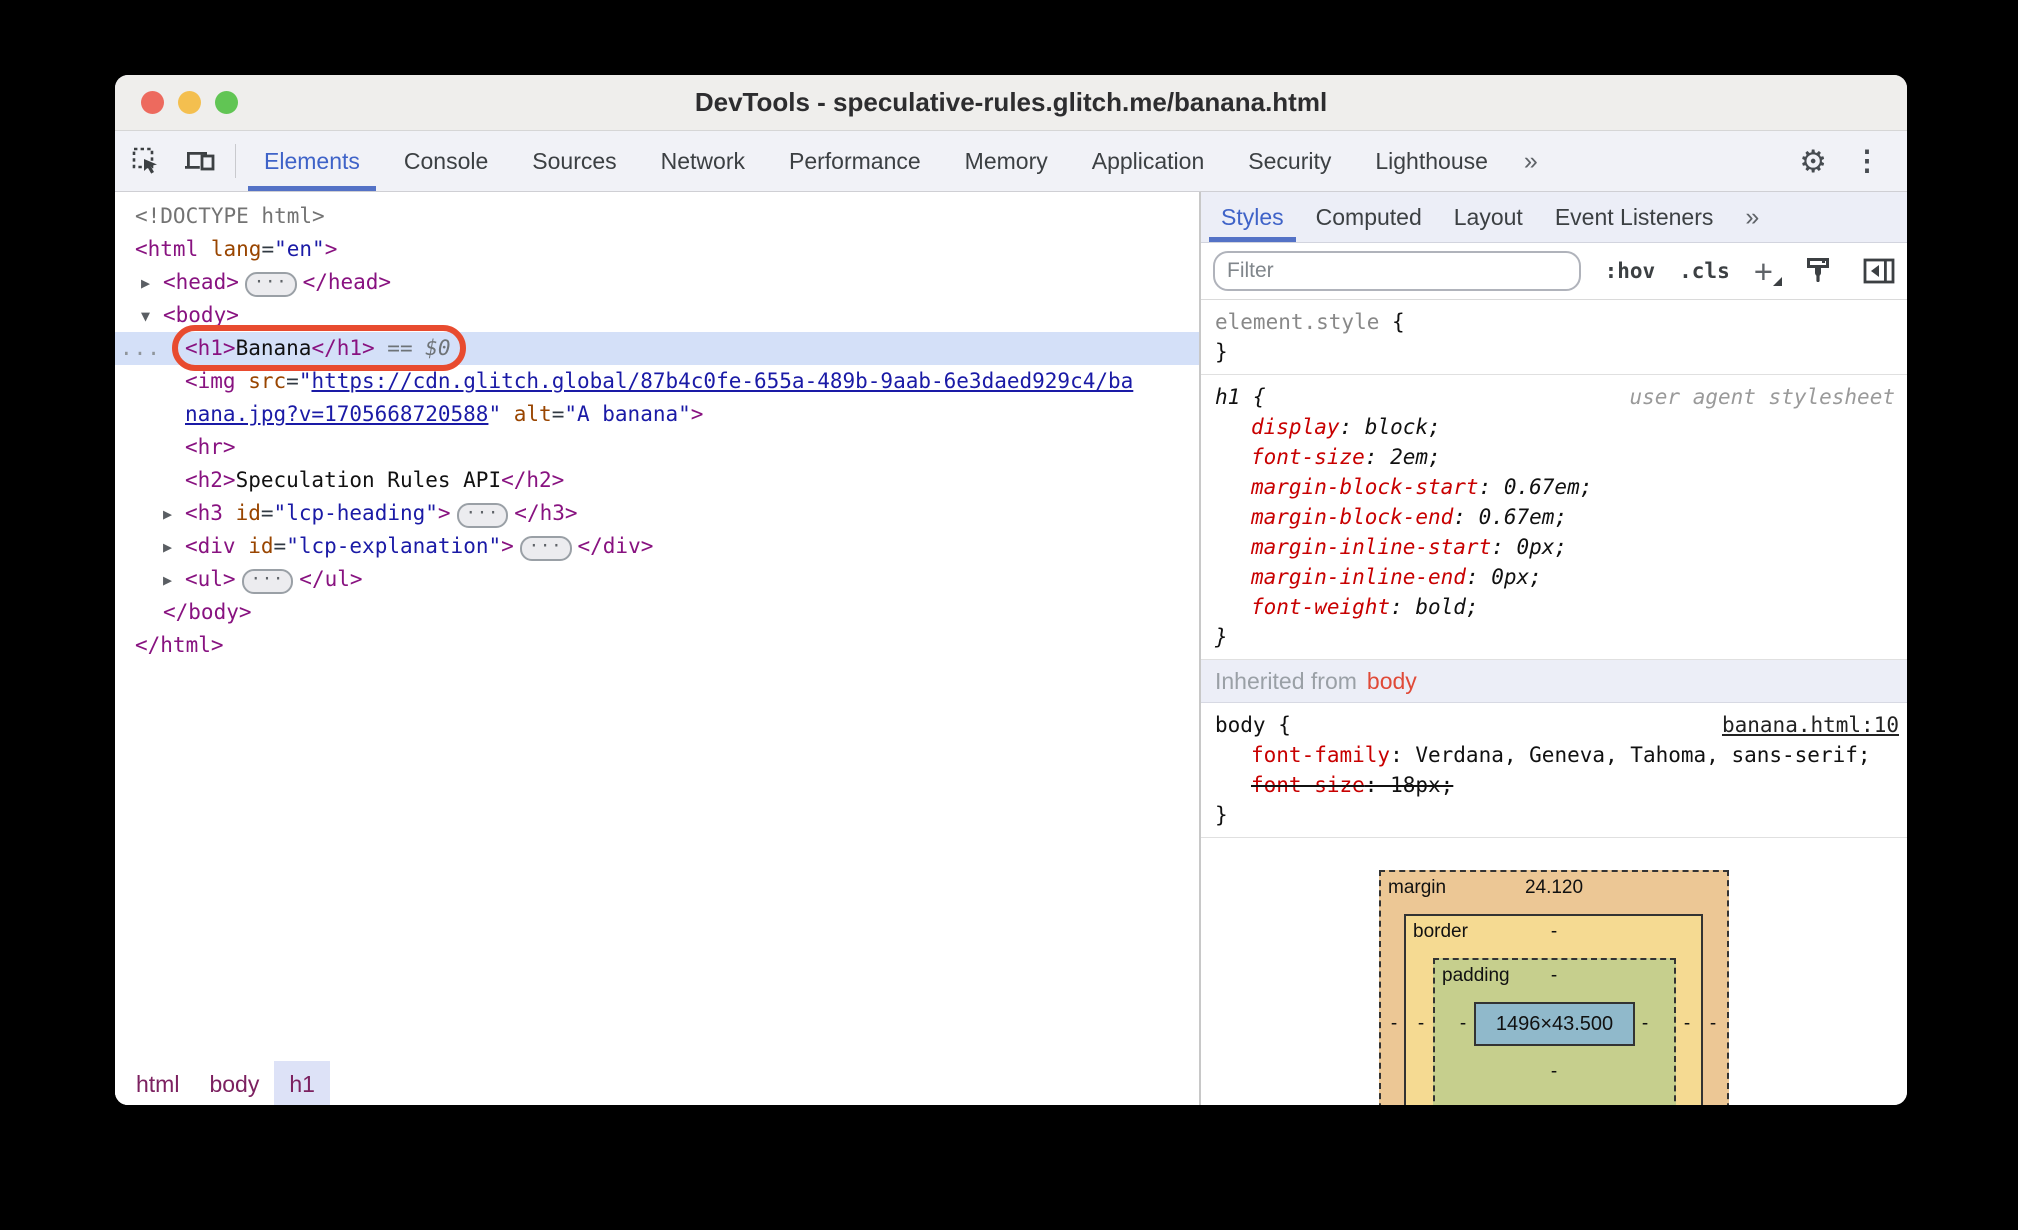 Image resolution: width=2018 pixels, height=1230 pixels. Describe the element at coordinates (657, 513) in the screenshot. I see `dom-node: ▶ <h3 id="lcp-heading"> ··· </h3>` at that location.